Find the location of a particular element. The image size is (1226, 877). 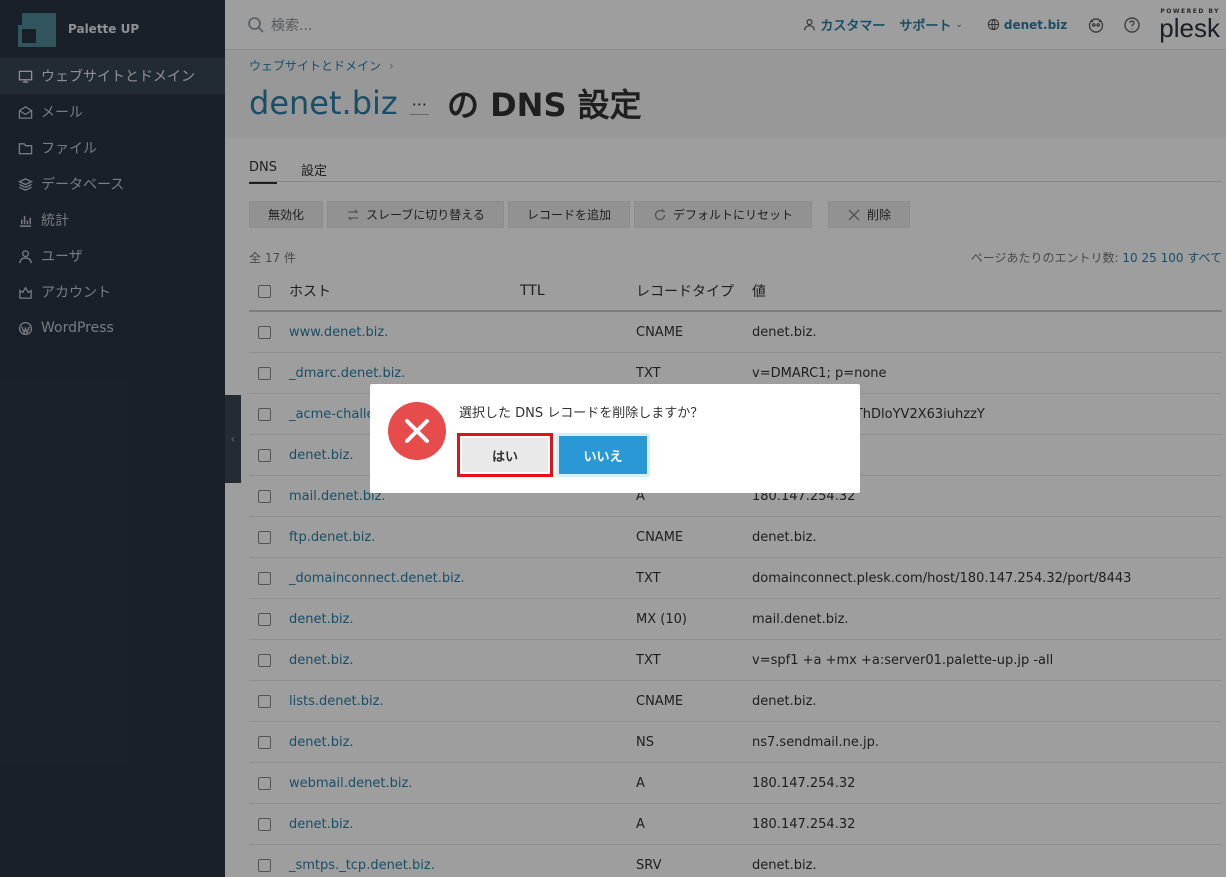

error-icon is located at coordinates (417, 431).